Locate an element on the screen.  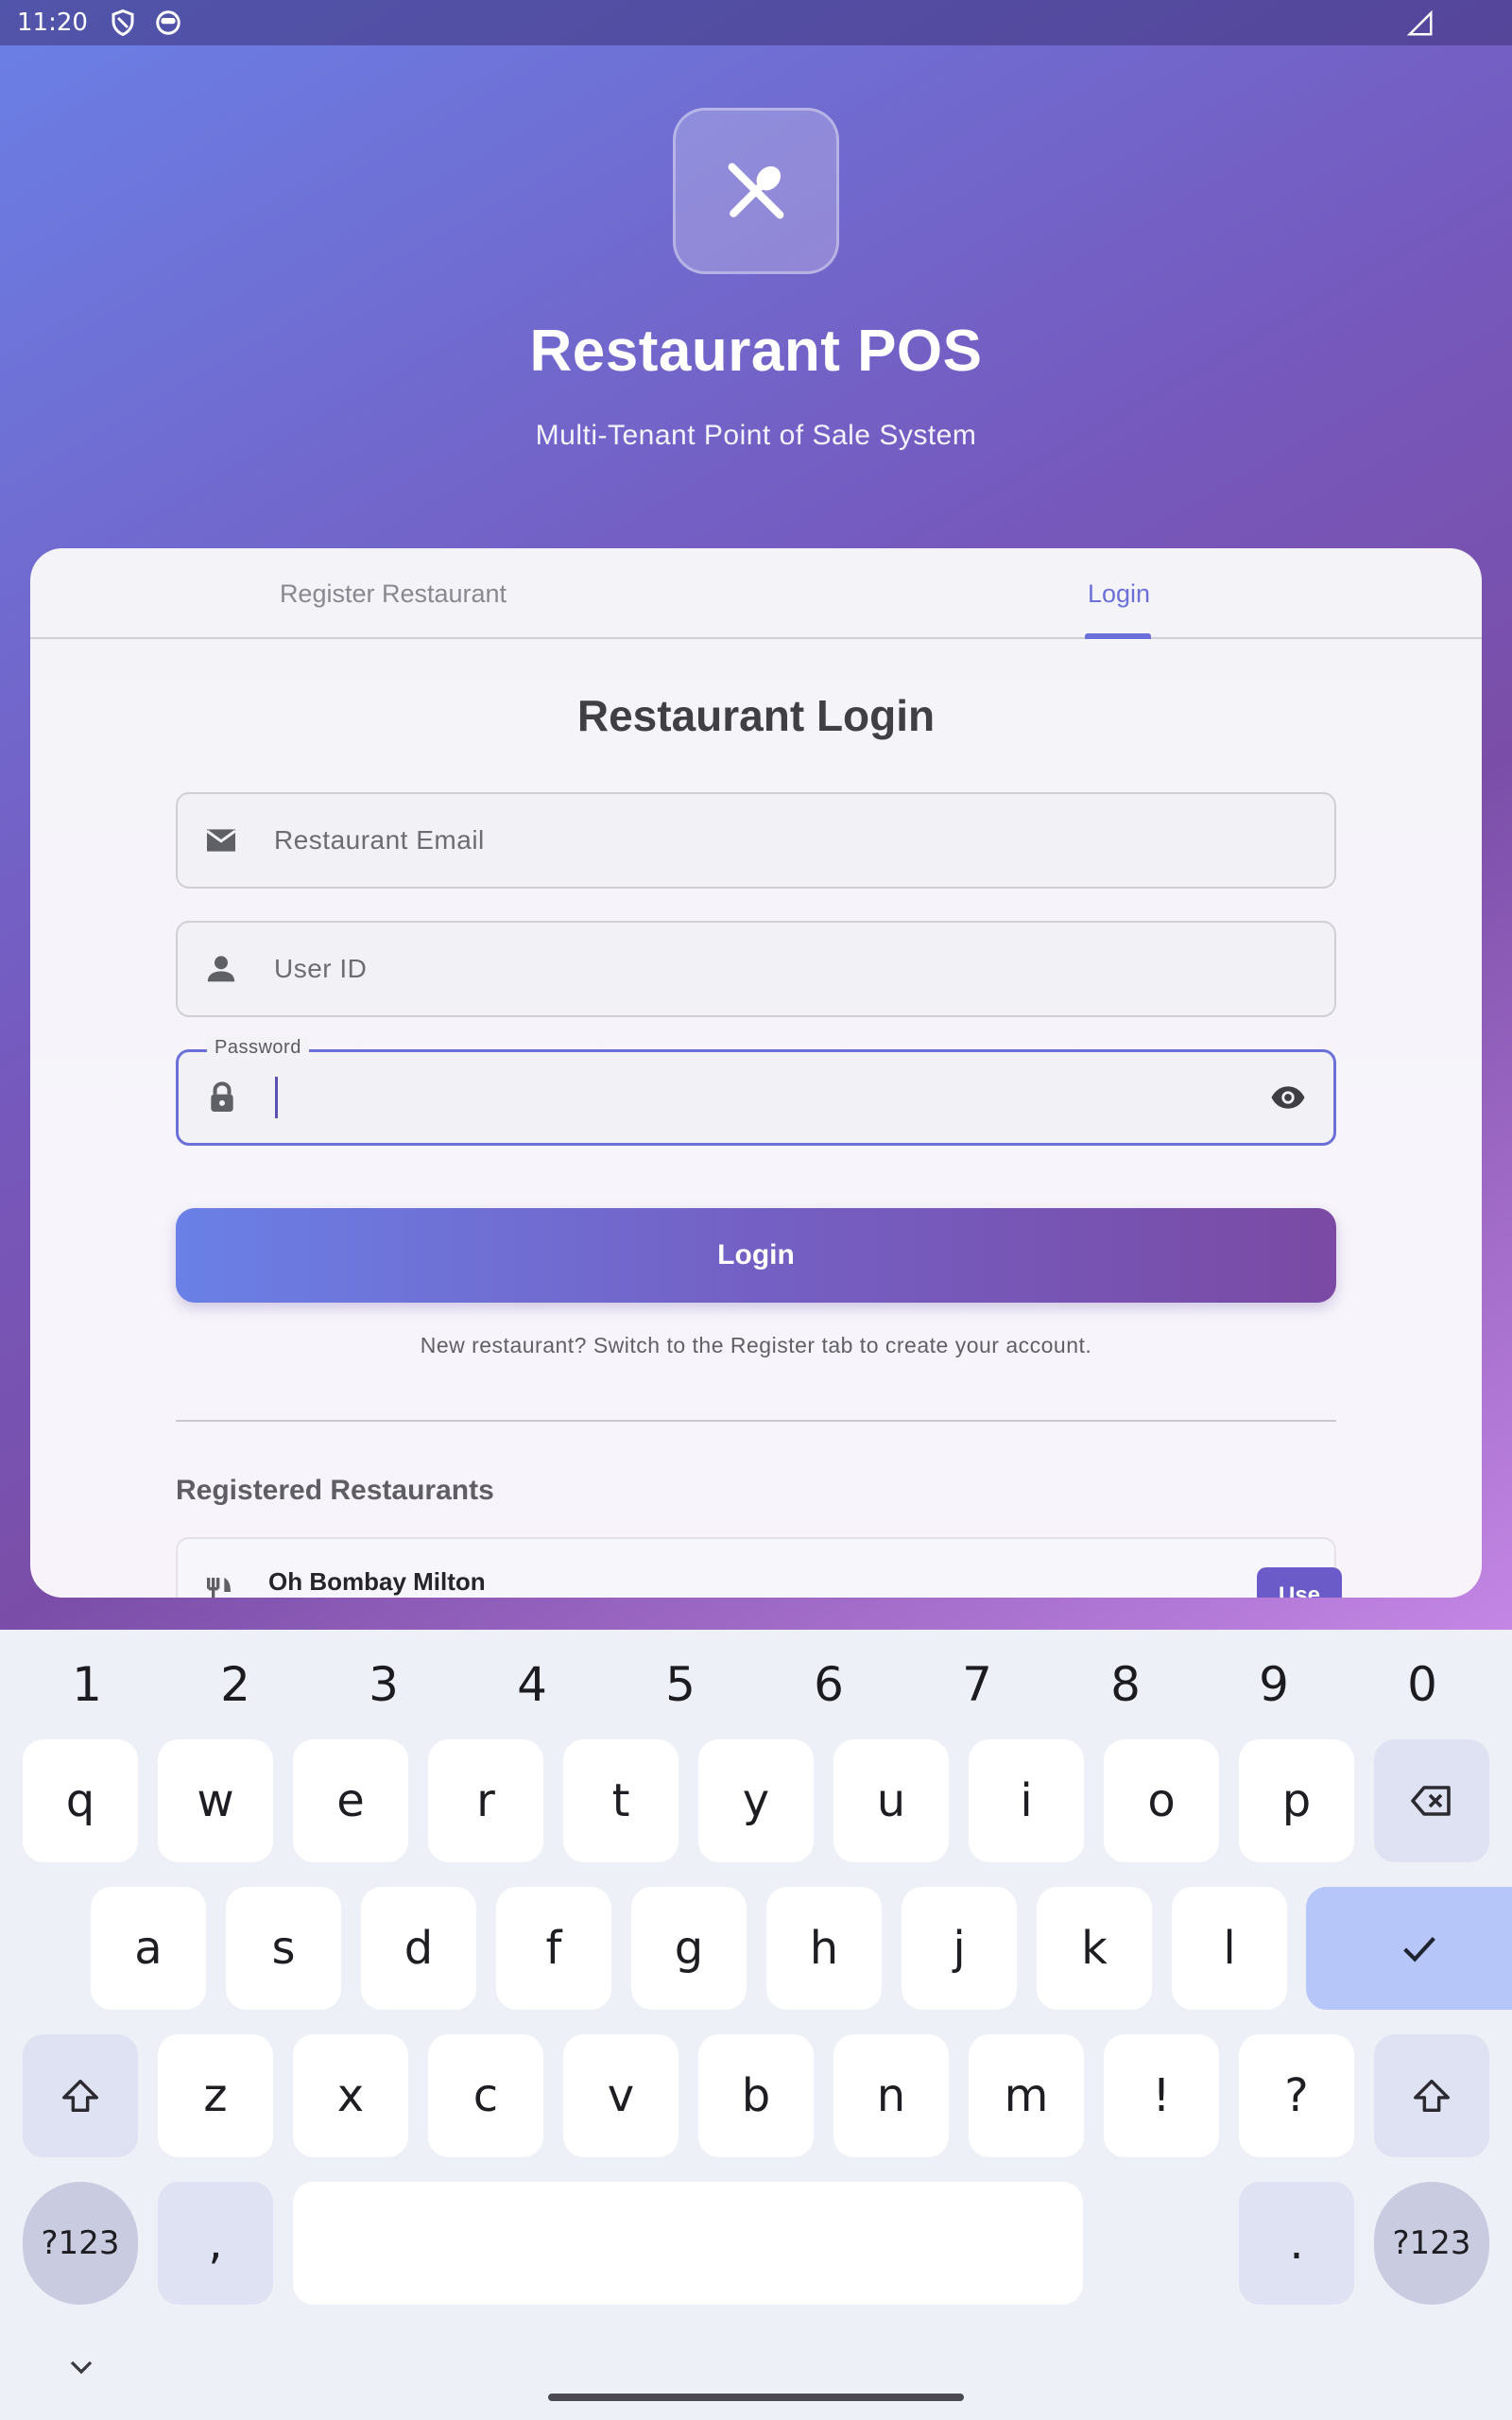
shift-key-right is located at coordinates (1431, 2096).